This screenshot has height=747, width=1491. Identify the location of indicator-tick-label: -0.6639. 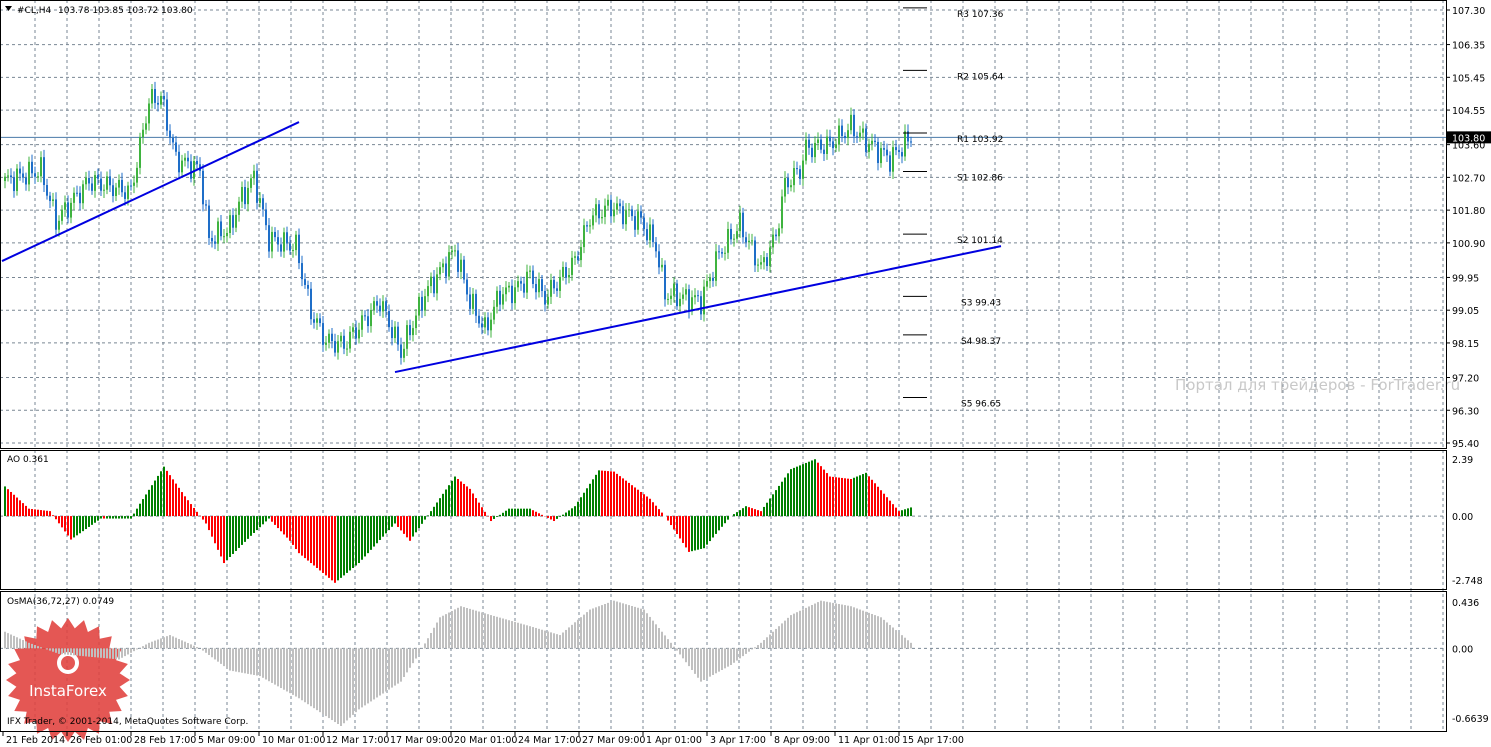
(1470, 719).